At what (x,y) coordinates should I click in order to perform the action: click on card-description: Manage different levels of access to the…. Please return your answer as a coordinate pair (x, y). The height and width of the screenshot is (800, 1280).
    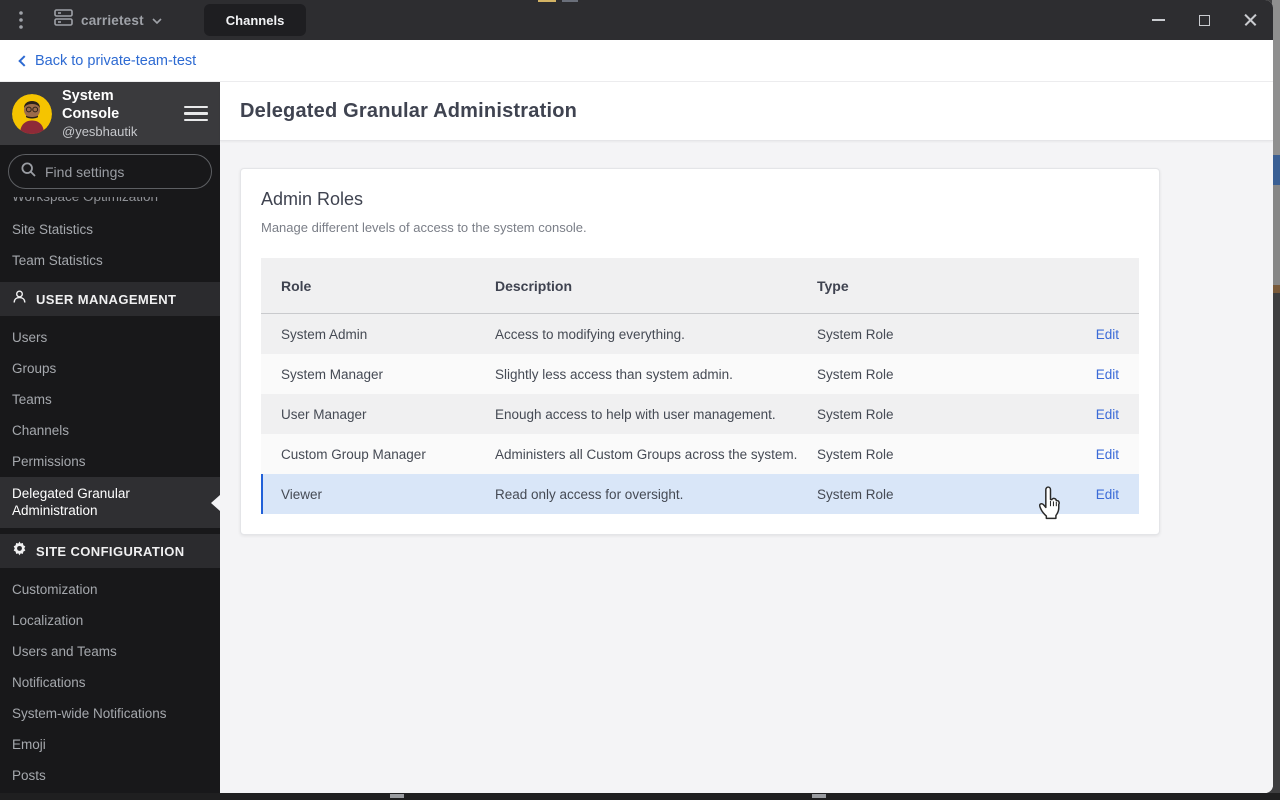
    Looking at the image, I should click on (424, 227).